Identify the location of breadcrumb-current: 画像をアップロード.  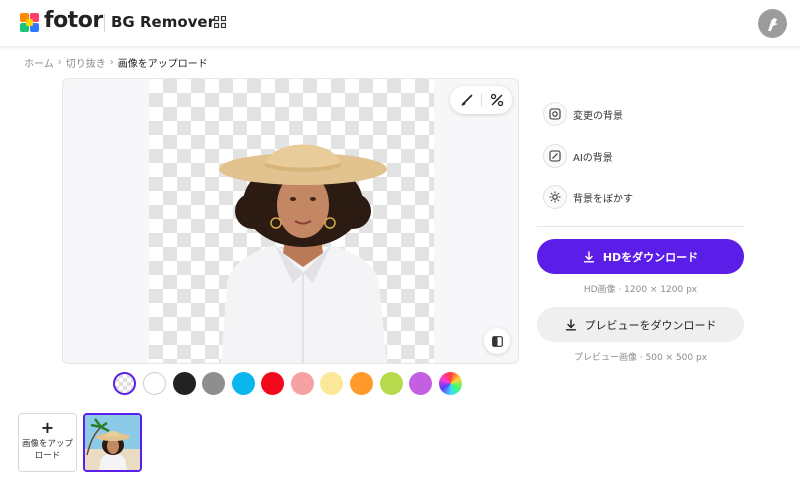
(162, 64).